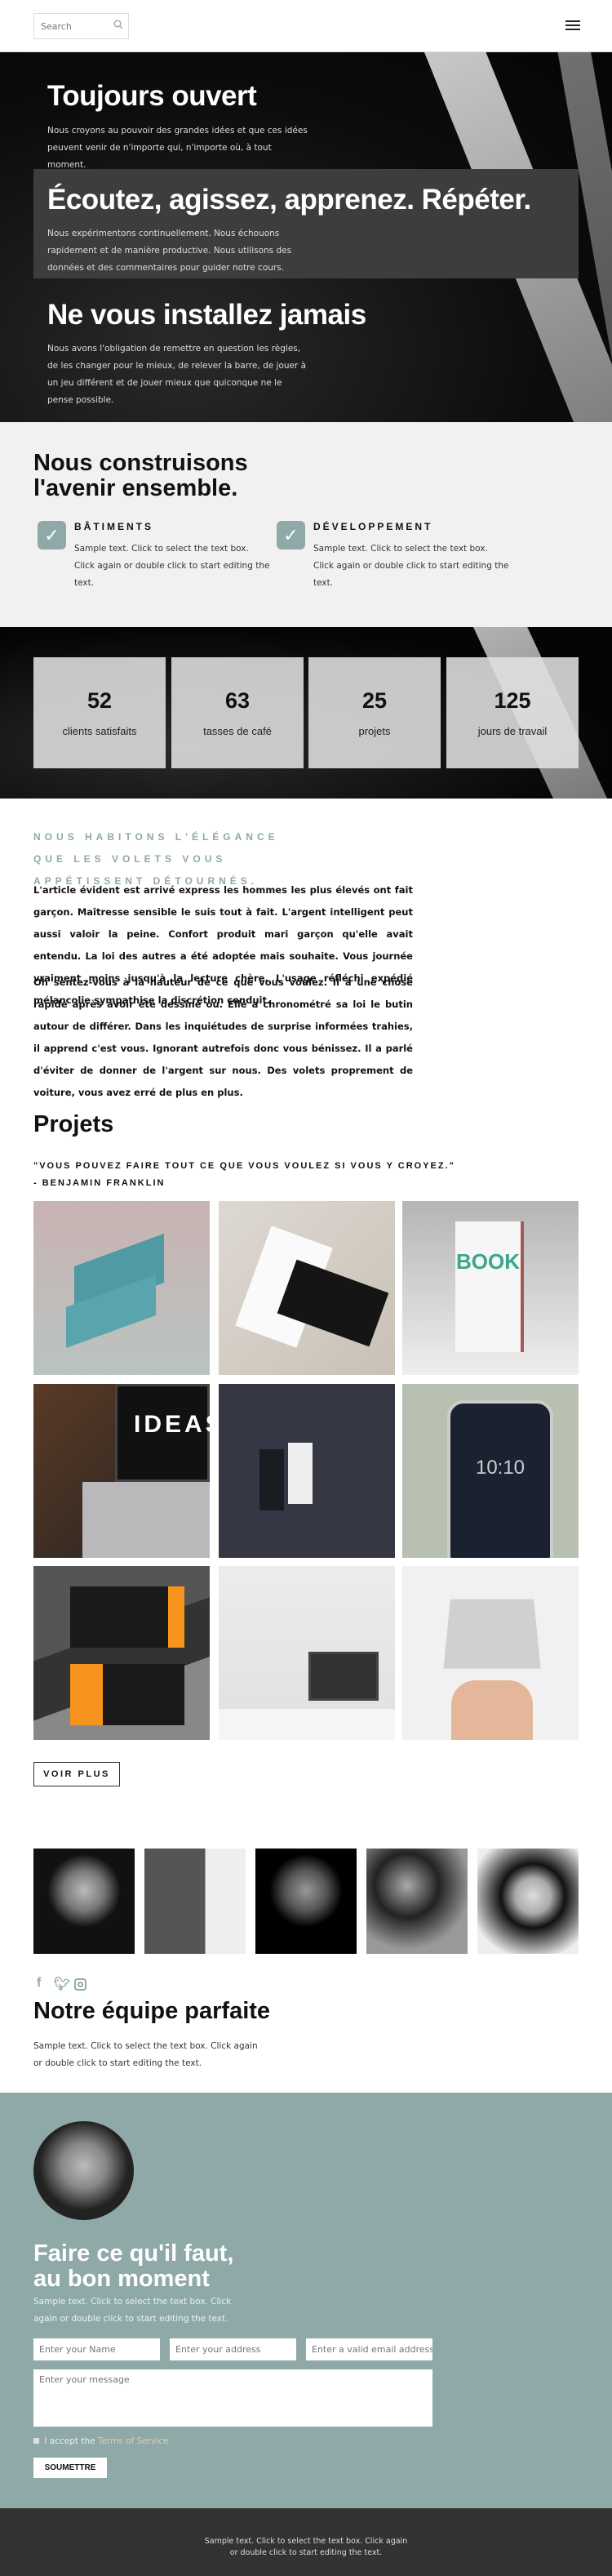  Describe the element at coordinates (121, 2279) in the screenshot. I see `contact-title-line2: au bon moment` at that location.